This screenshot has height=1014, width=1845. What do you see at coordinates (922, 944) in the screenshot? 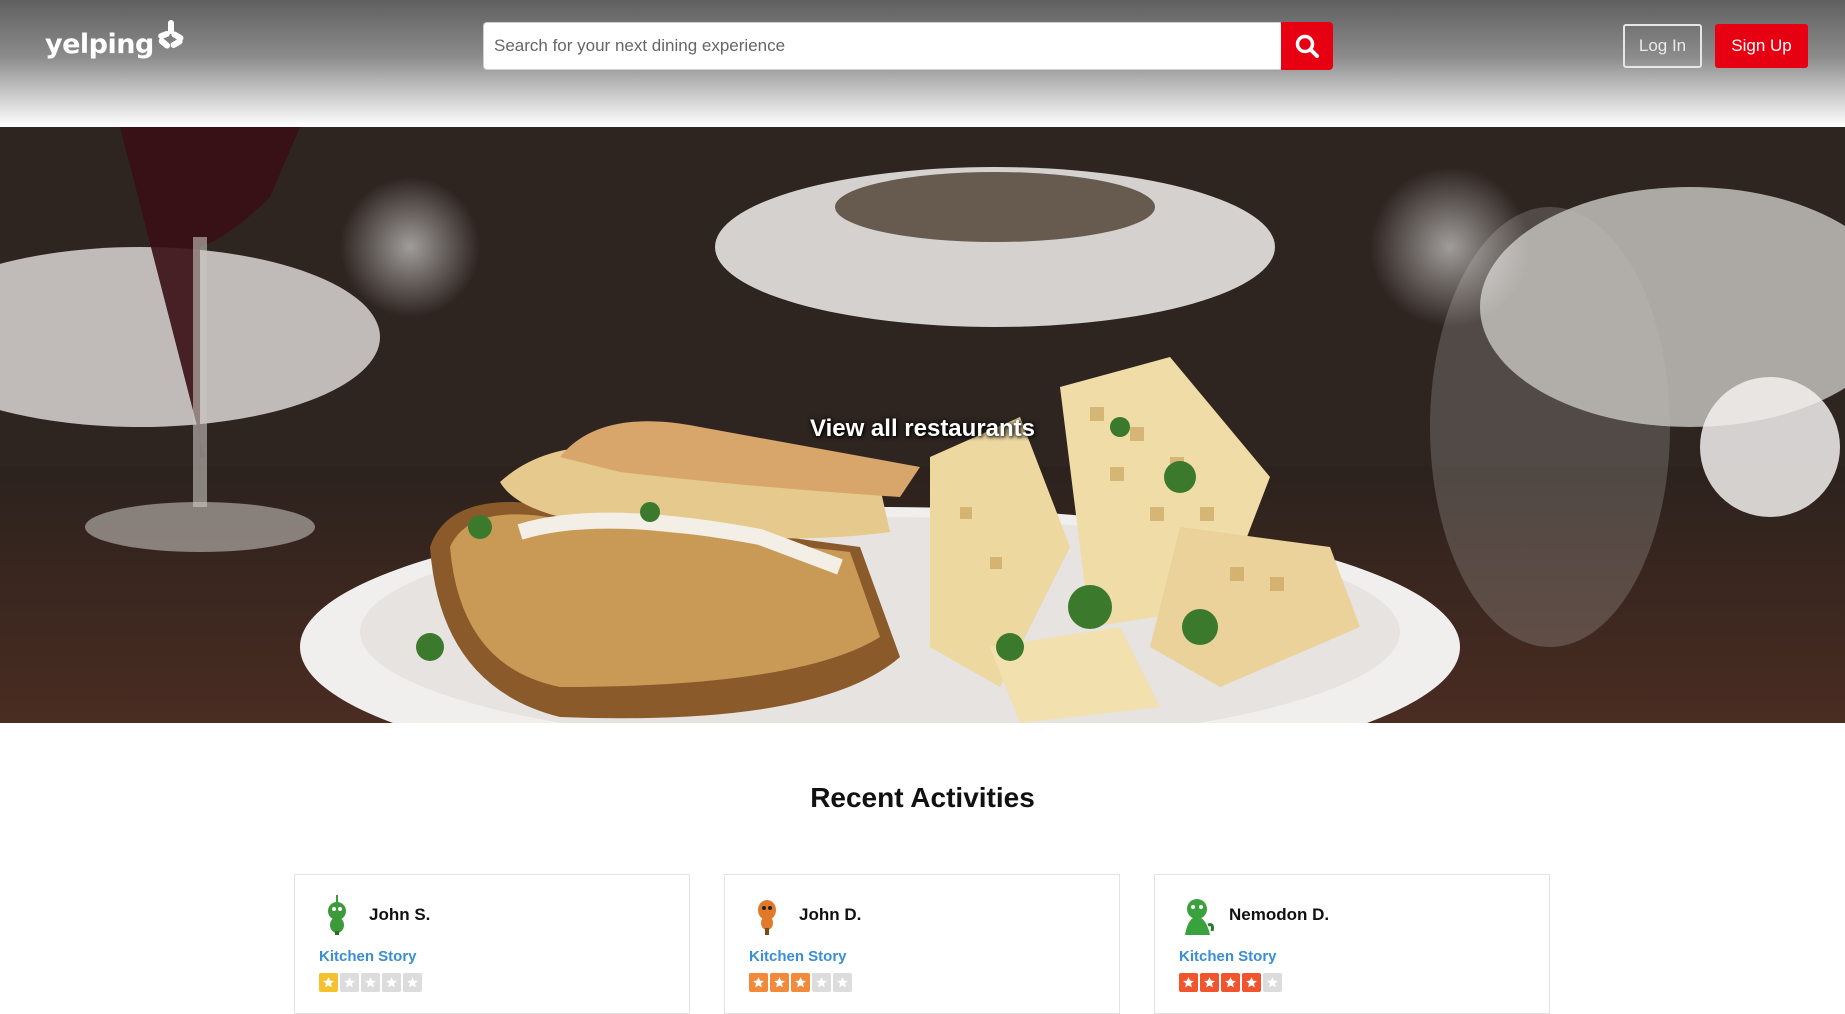
I see `activity-card: John D. Kitchen Story` at bounding box center [922, 944].